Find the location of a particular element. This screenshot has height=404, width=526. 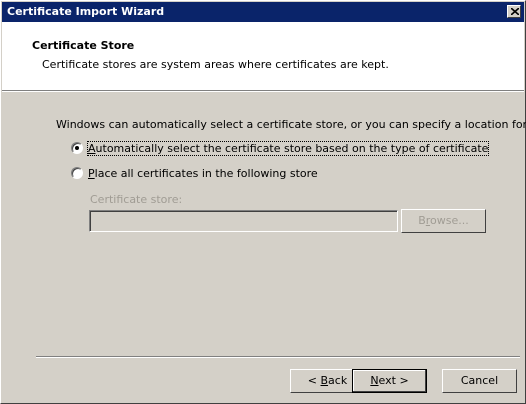

close-icon is located at coordinates (515, 11).